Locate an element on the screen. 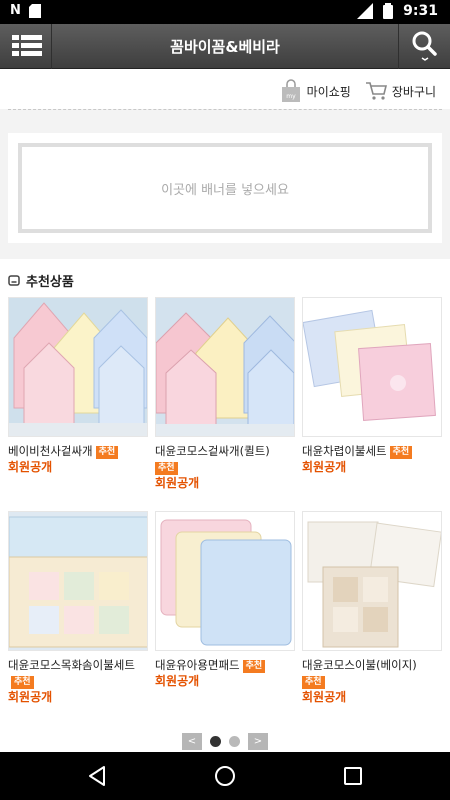  carousel-pager: < > is located at coordinates (225, 741).